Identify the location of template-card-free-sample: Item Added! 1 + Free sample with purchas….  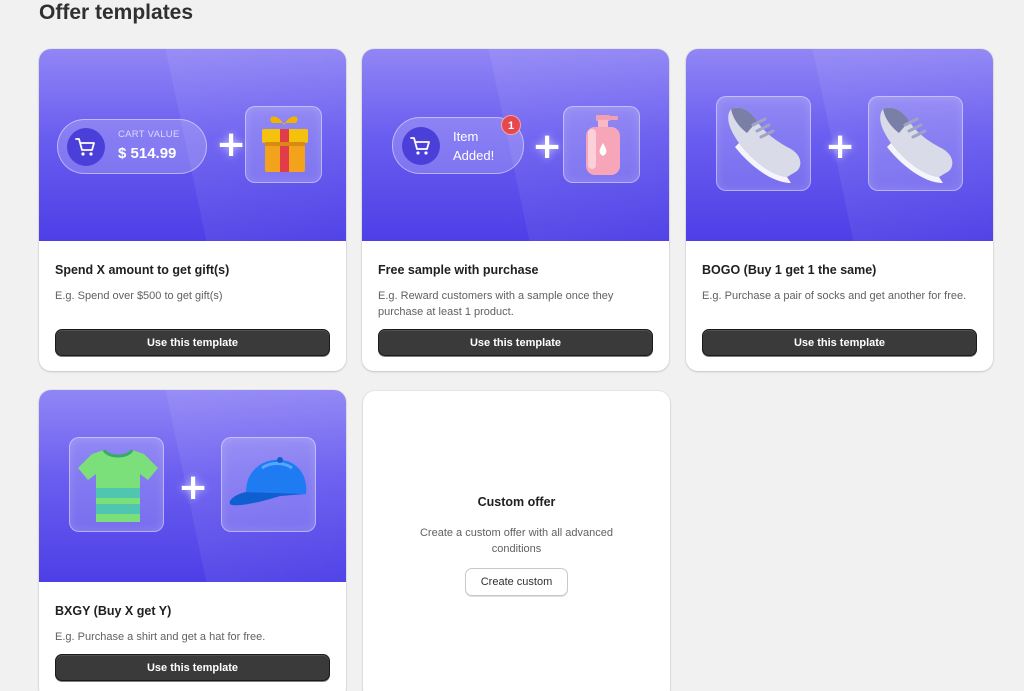
(515, 210).